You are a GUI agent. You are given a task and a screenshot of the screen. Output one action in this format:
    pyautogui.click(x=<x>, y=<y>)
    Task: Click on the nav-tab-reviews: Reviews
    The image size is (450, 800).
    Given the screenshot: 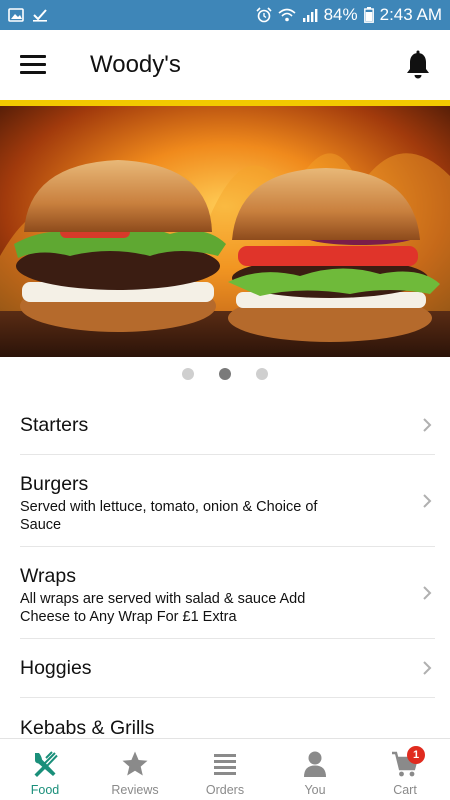 What is the action you would take?
    pyautogui.click(x=135, y=769)
    